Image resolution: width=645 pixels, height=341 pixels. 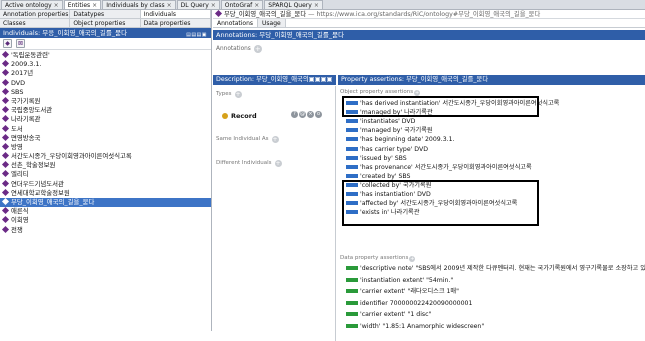 I want to click on add-same-individual-icon: +, so click(x=275, y=139).